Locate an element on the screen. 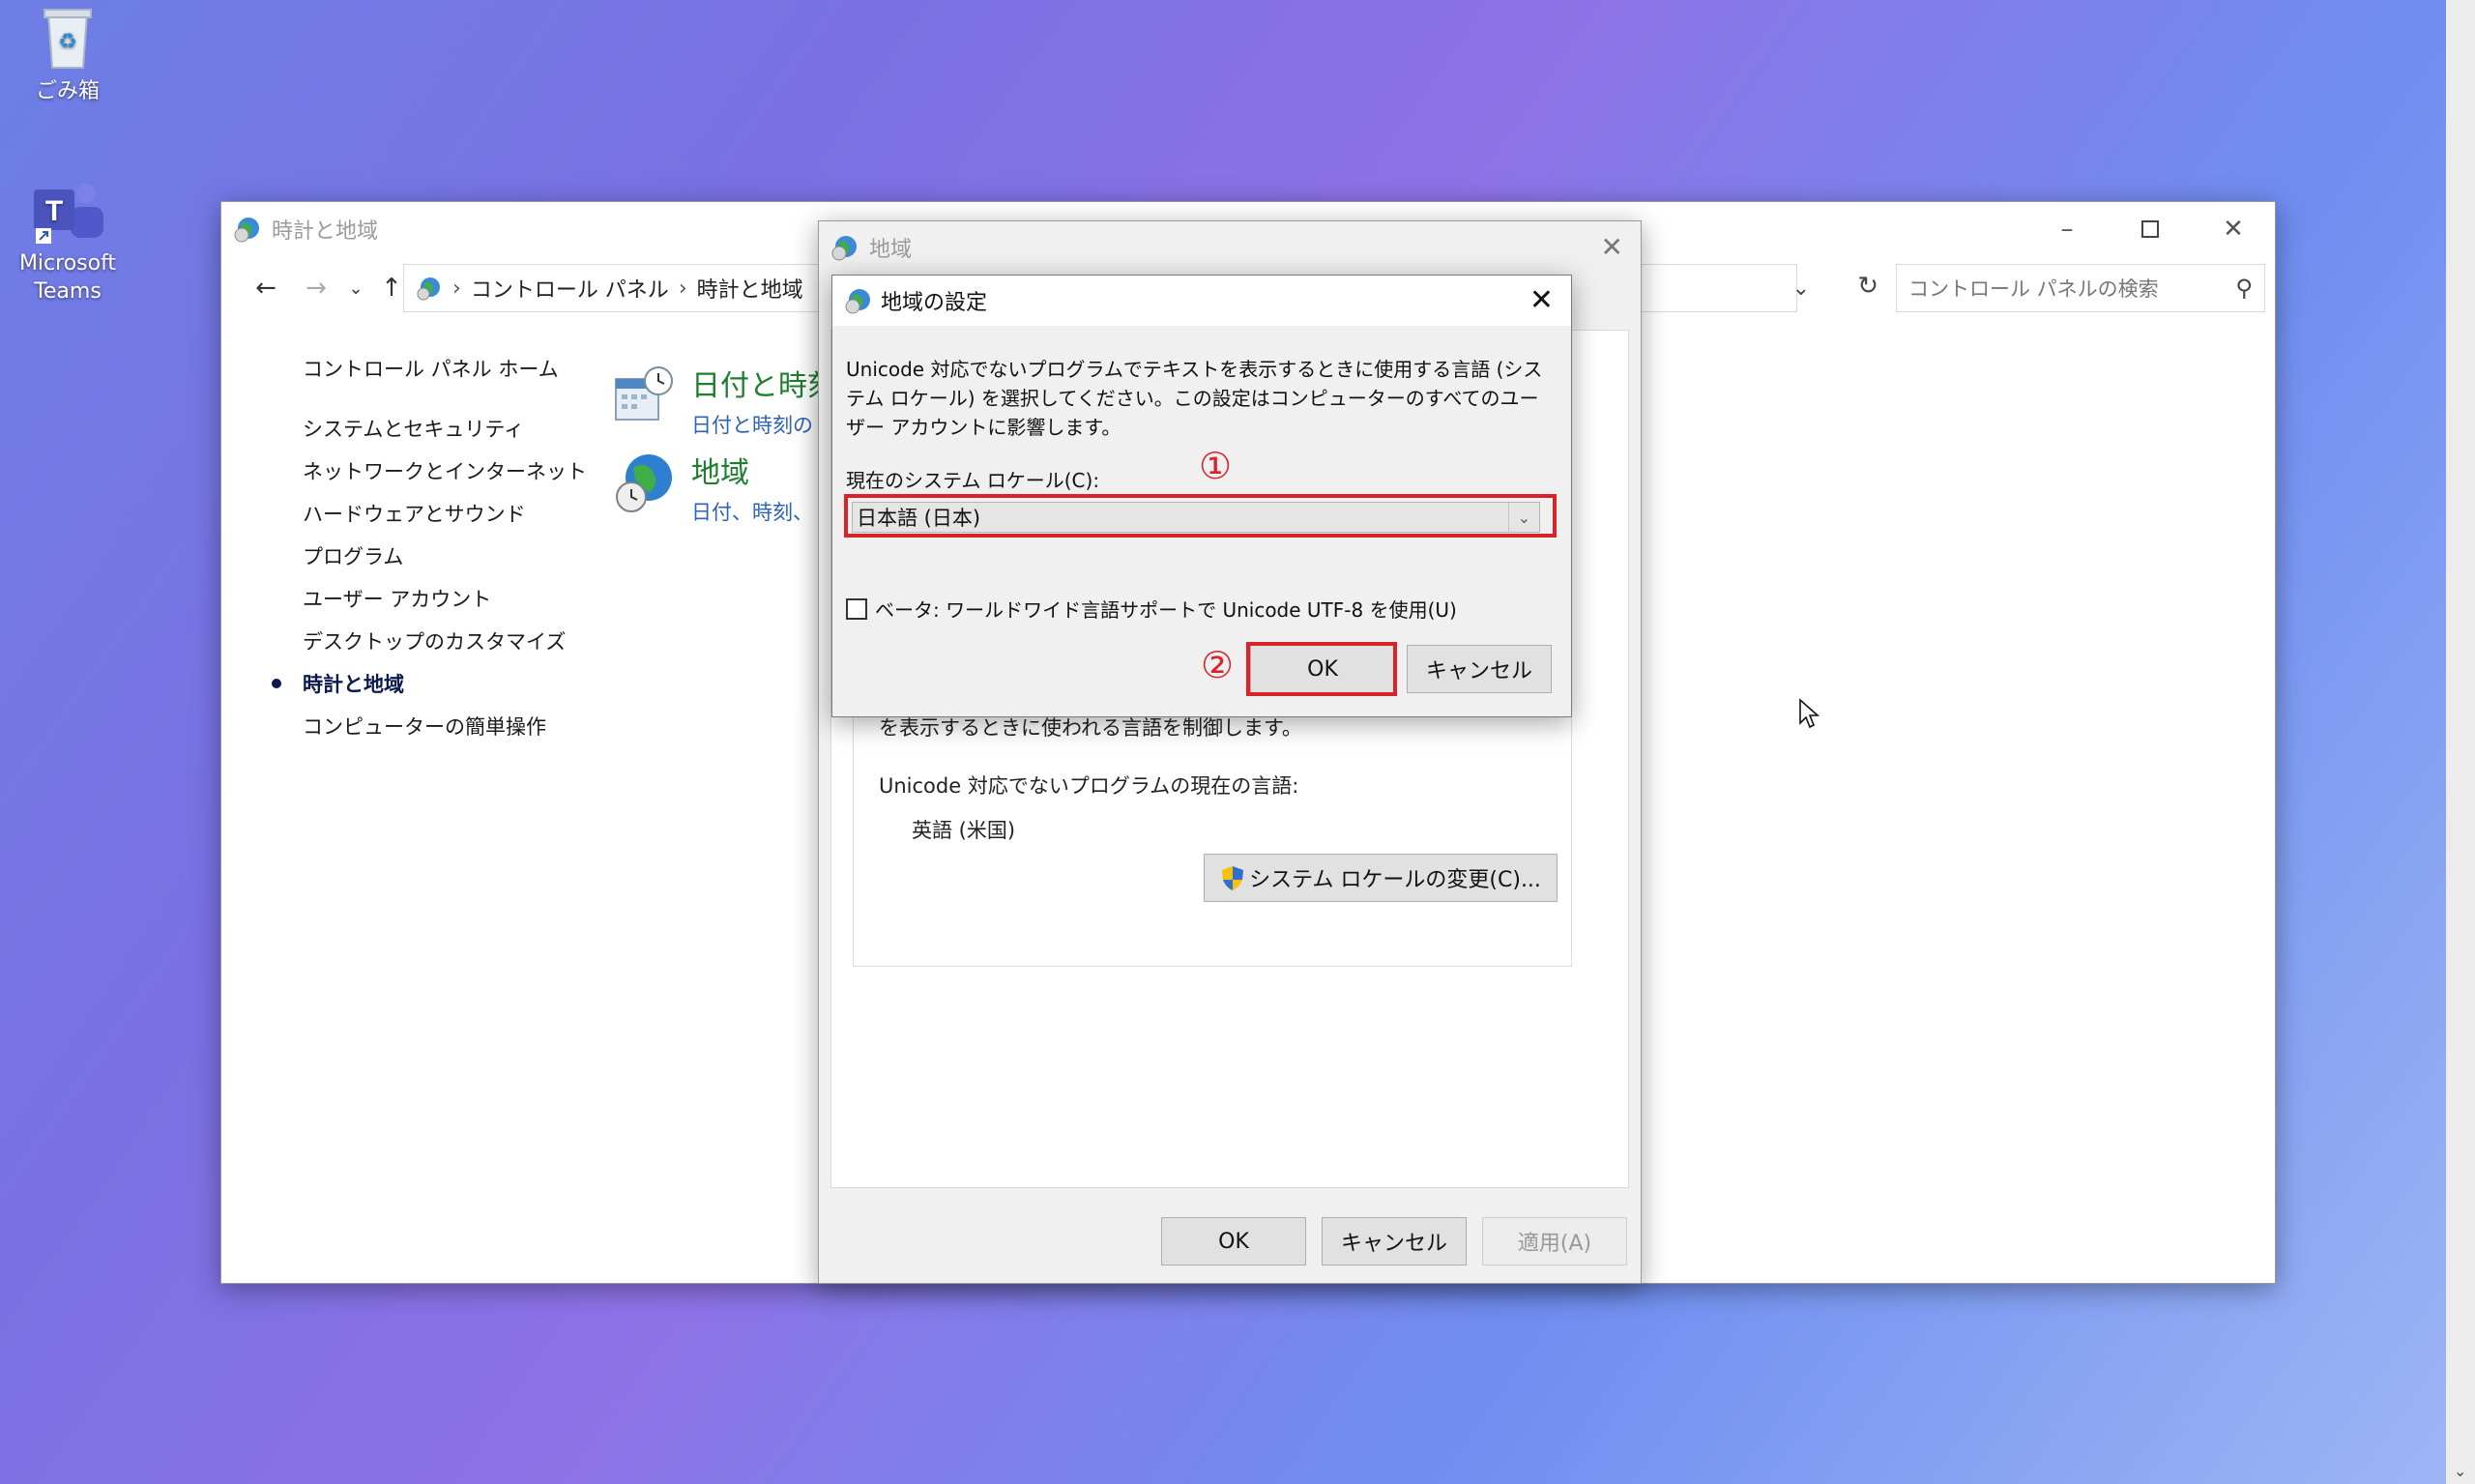 This screenshot has width=2475, height=1484. utf8-checkbox-label: ベータ: ワールドワイド言語サポートで Unicode UTF-8 を使用(U) is located at coordinates (1166, 610).